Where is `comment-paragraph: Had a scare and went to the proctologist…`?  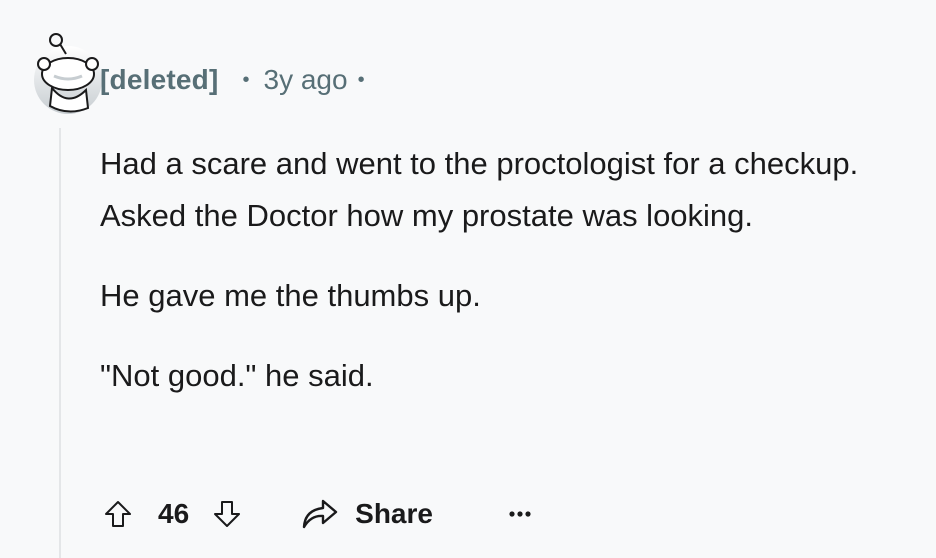
comment-paragraph: Had a scare and went to the proctologist… is located at coordinates (479, 189).